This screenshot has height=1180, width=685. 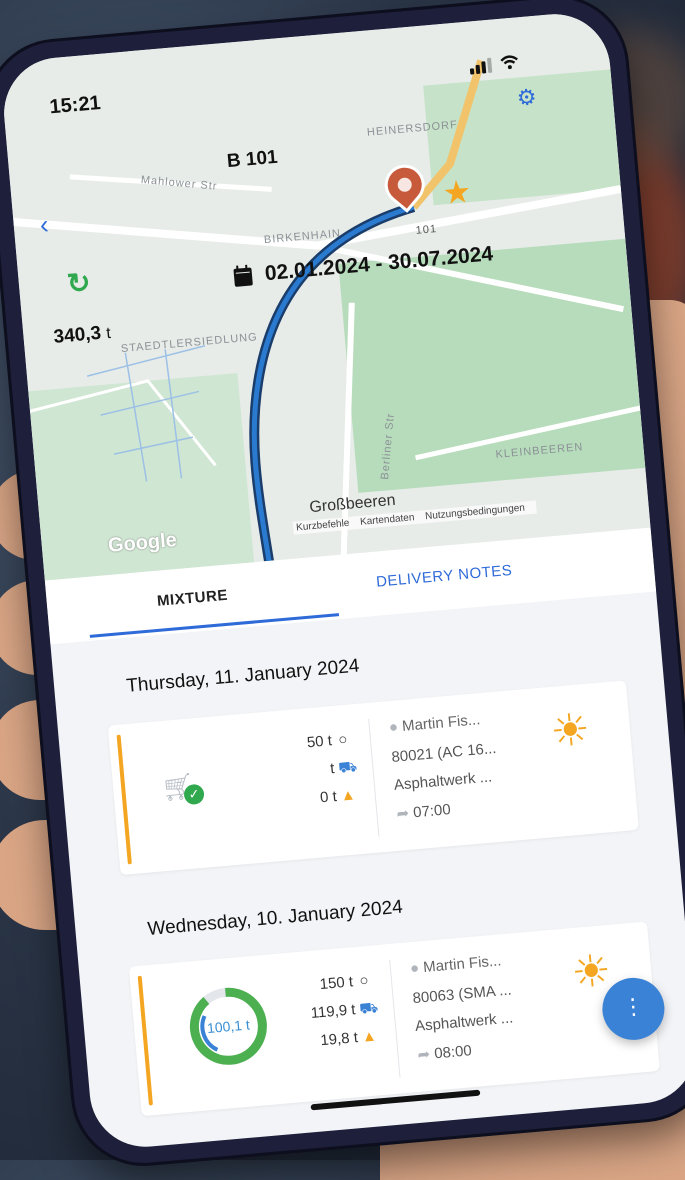 What do you see at coordinates (243, 676) in the screenshot?
I see `day-header: Thursday, 11. January 2024` at bounding box center [243, 676].